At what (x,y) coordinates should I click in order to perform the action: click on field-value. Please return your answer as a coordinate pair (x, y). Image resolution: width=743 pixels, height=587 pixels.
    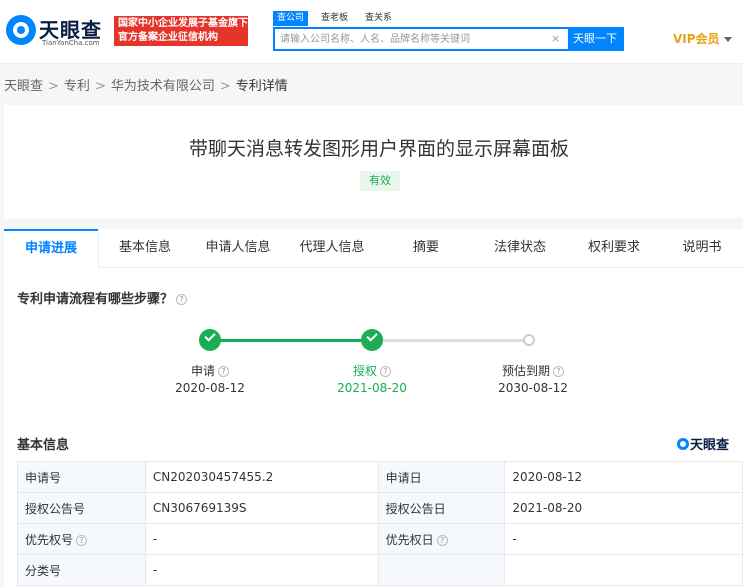
    Looking at the image, I should click on (623, 570).